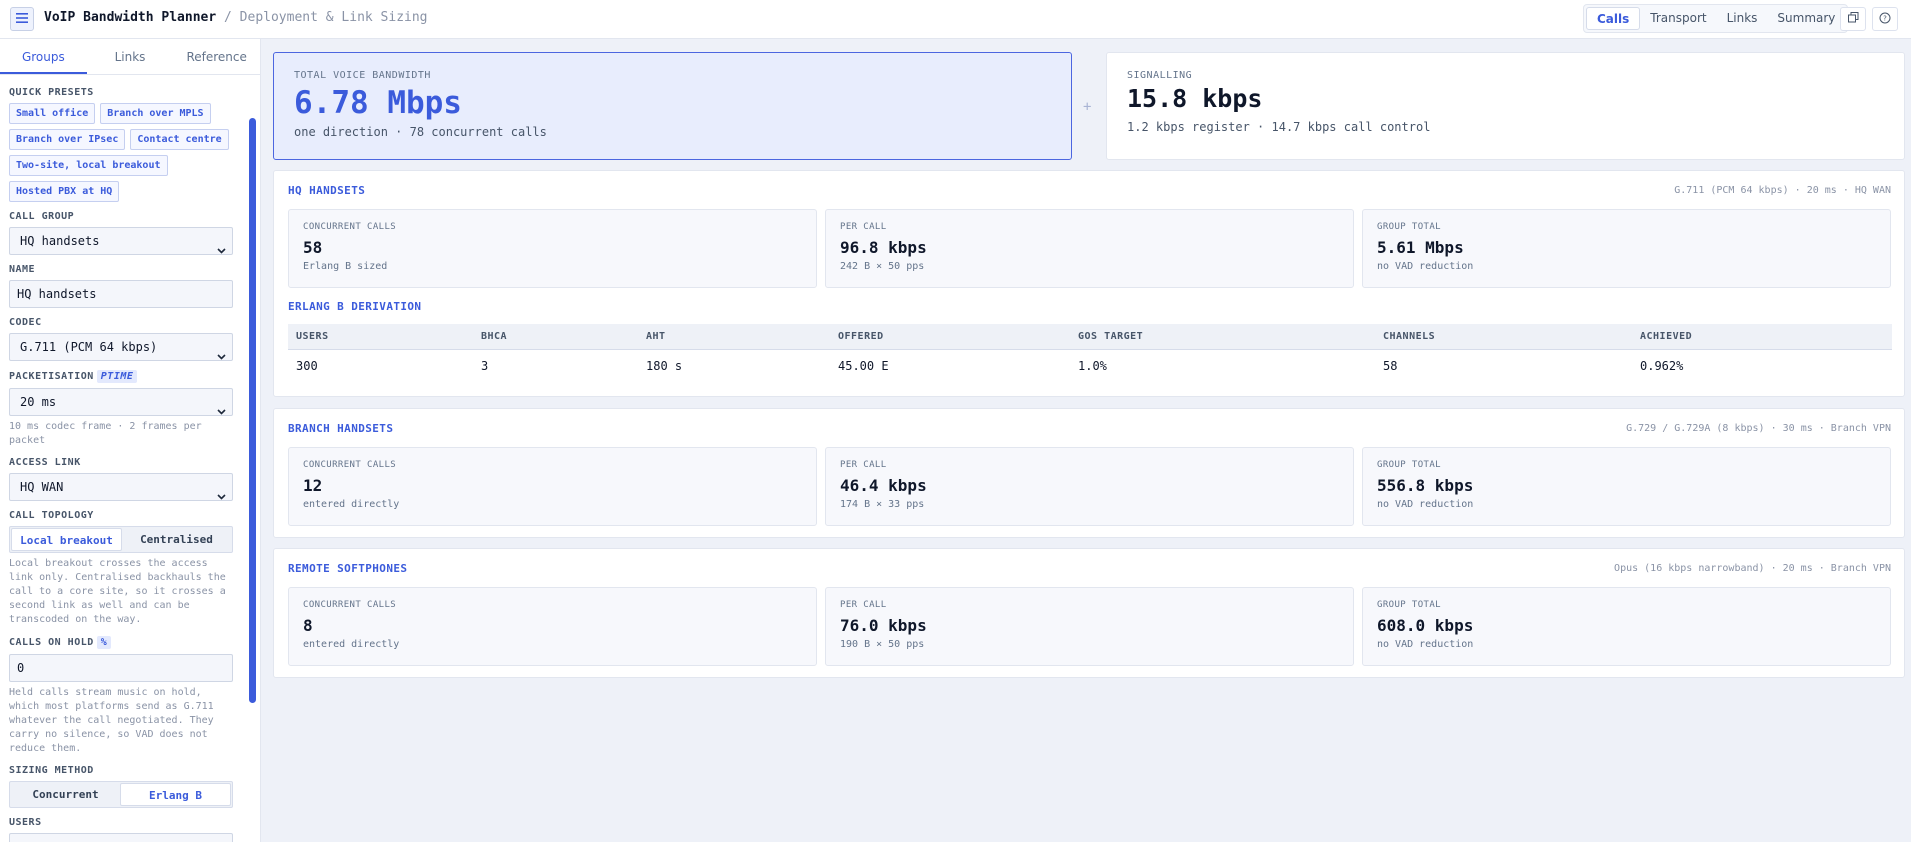 This screenshot has height=842, width=1911. What do you see at coordinates (121, 642) in the screenshot?
I see `hold-label: CALLS ON HOLD%` at bounding box center [121, 642].